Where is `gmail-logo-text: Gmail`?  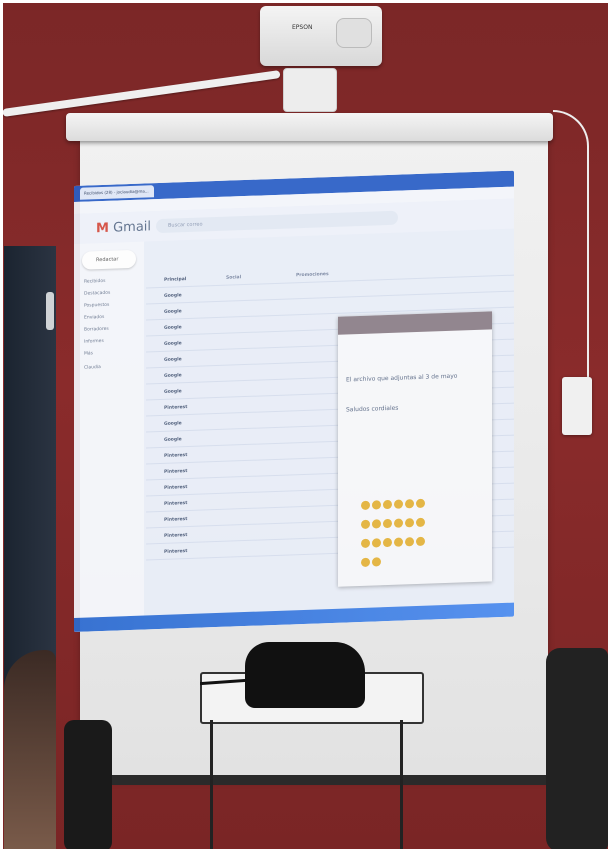
gmail-logo-text: Gmail is located at coordinates (132, 227).